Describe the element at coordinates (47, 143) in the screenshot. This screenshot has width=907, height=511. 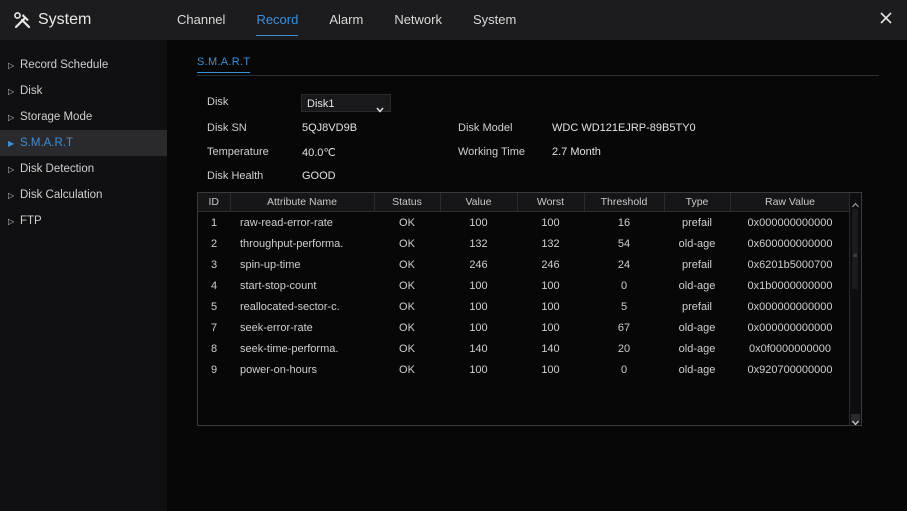
I see `sidebar-item-label: S.M.A.R.T` at that location.